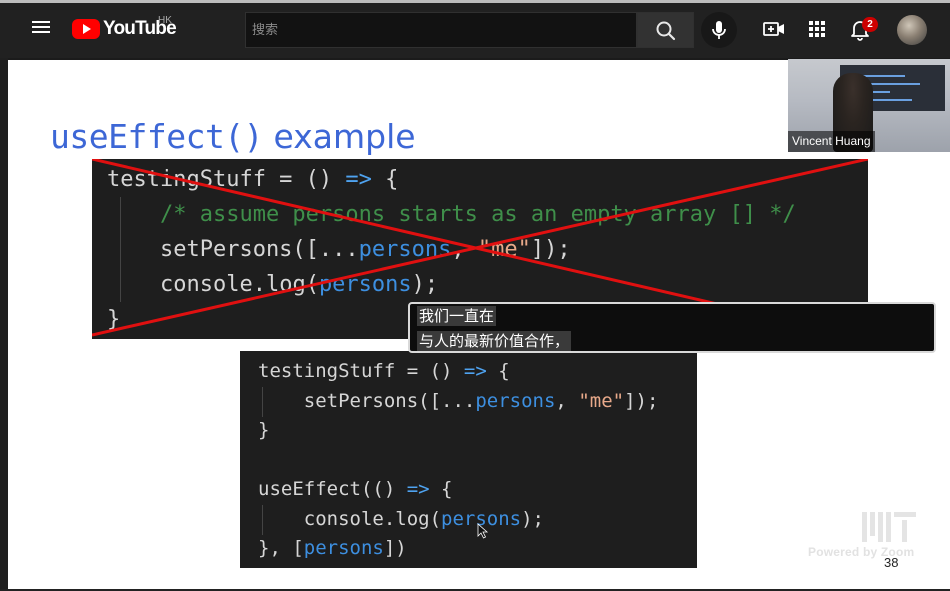 The height and width of the screenshot is (591, 950). I want to click on hamburger-menu-icon, so click(41, 29).